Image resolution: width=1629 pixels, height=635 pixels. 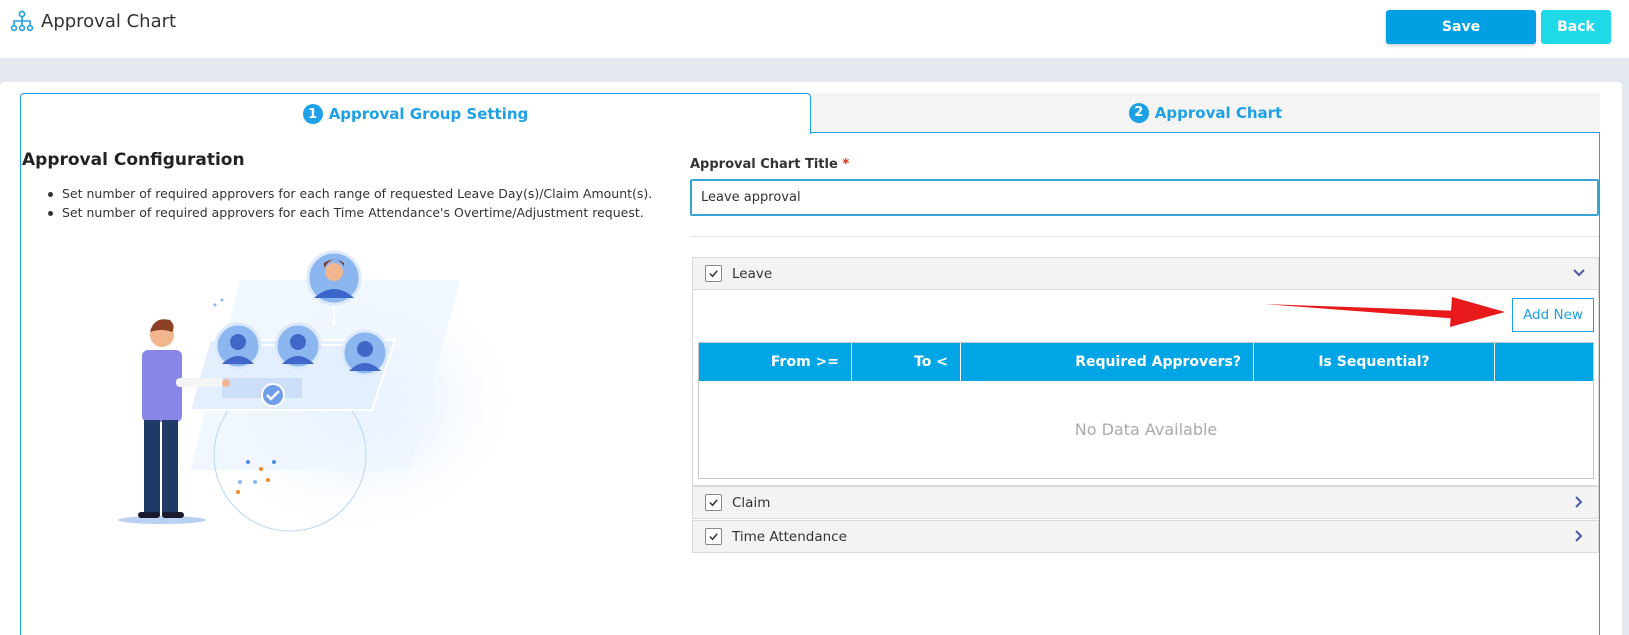 What do you see at coordinates (22, 21) in the screenshot?
I see `org-chart-icon` at bounding box center [22, 21].